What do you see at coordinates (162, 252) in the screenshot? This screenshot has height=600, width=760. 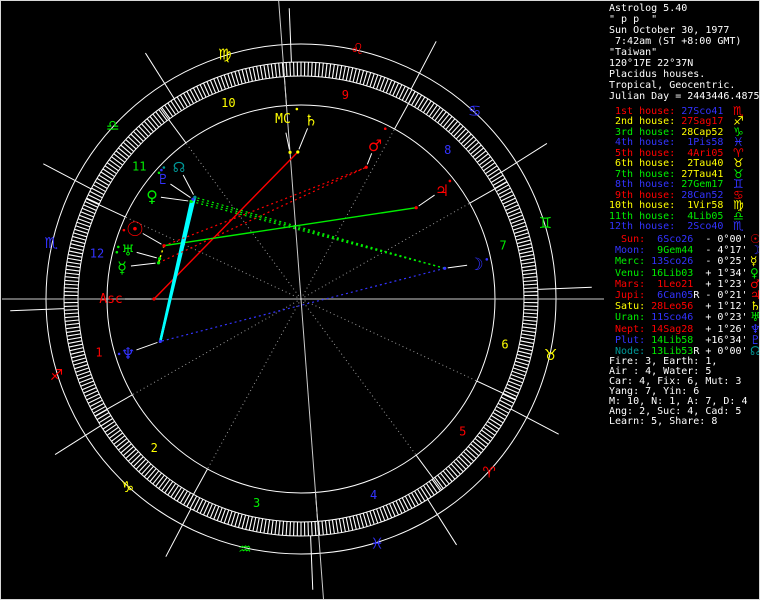 I see `aspect-conjunction-line` at bounding box center [162, 252].